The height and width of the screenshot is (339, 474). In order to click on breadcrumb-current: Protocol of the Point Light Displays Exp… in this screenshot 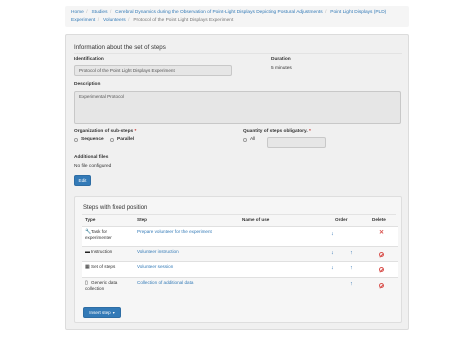, I will do `click(183, 20)`.